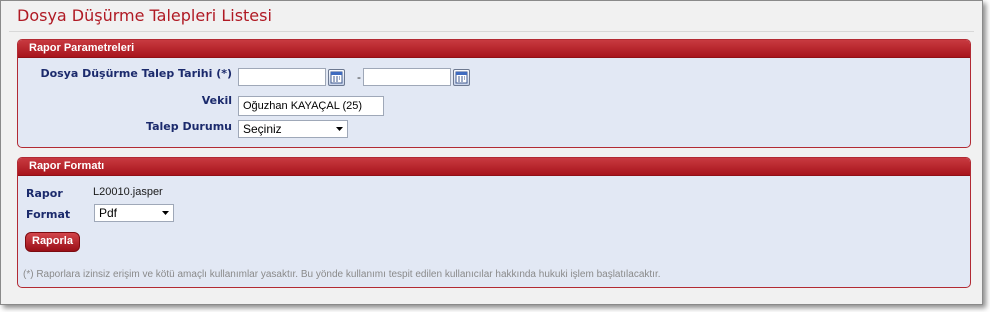 The width and height of the screenshot is (990, 312). Describe the element at coordinates (134, 213) in the screenshot. I see `format-select: Pdf` at that location.